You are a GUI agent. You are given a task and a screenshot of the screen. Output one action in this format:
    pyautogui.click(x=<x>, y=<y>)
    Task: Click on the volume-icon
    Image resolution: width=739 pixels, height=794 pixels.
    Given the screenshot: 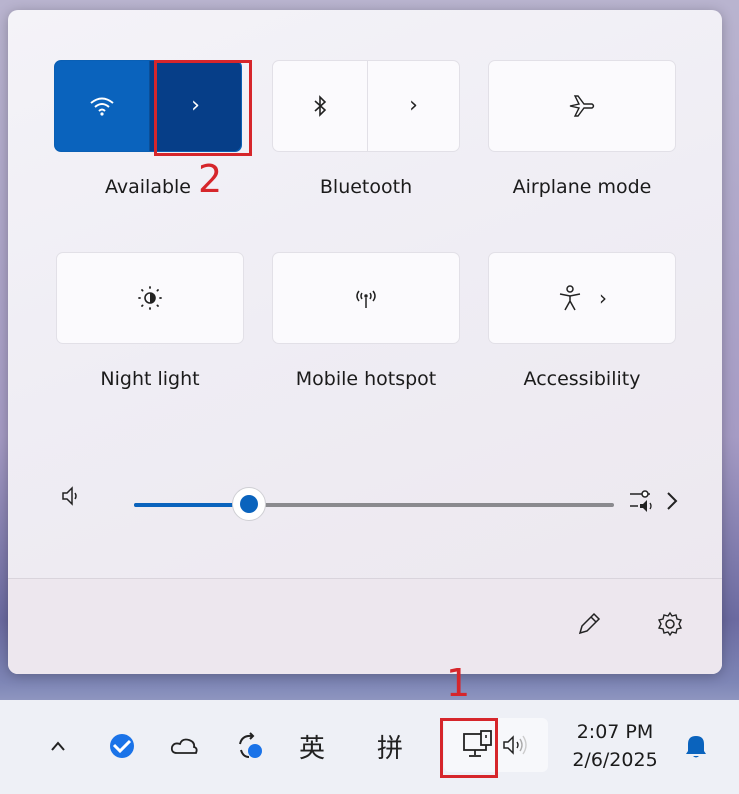 What is the action you would take?
    pyautogui.click(x=515, y=745)
    